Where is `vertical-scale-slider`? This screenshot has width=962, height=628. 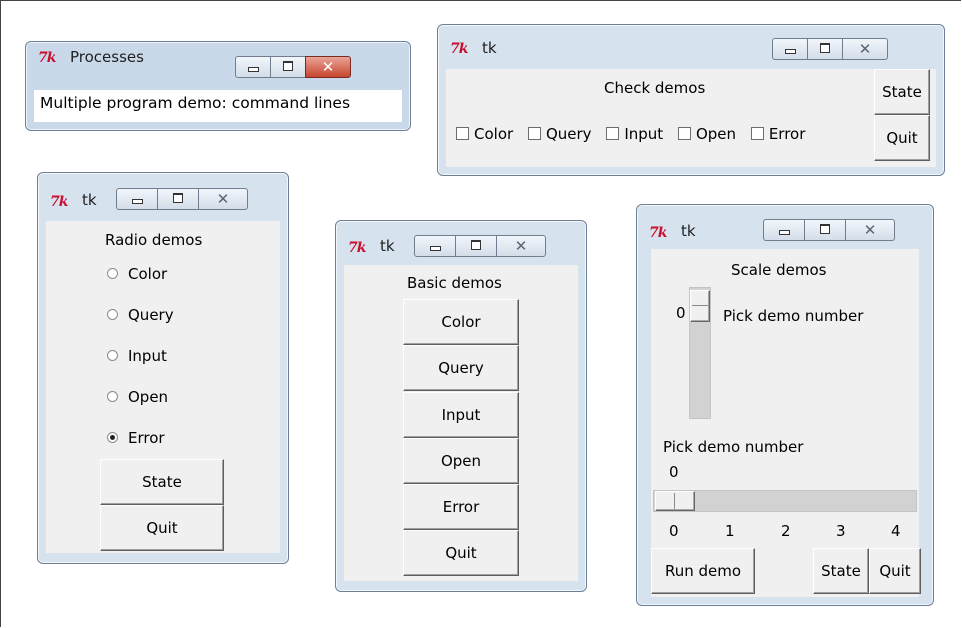
vertical-scale-slider is located at coordinates (700, 306).